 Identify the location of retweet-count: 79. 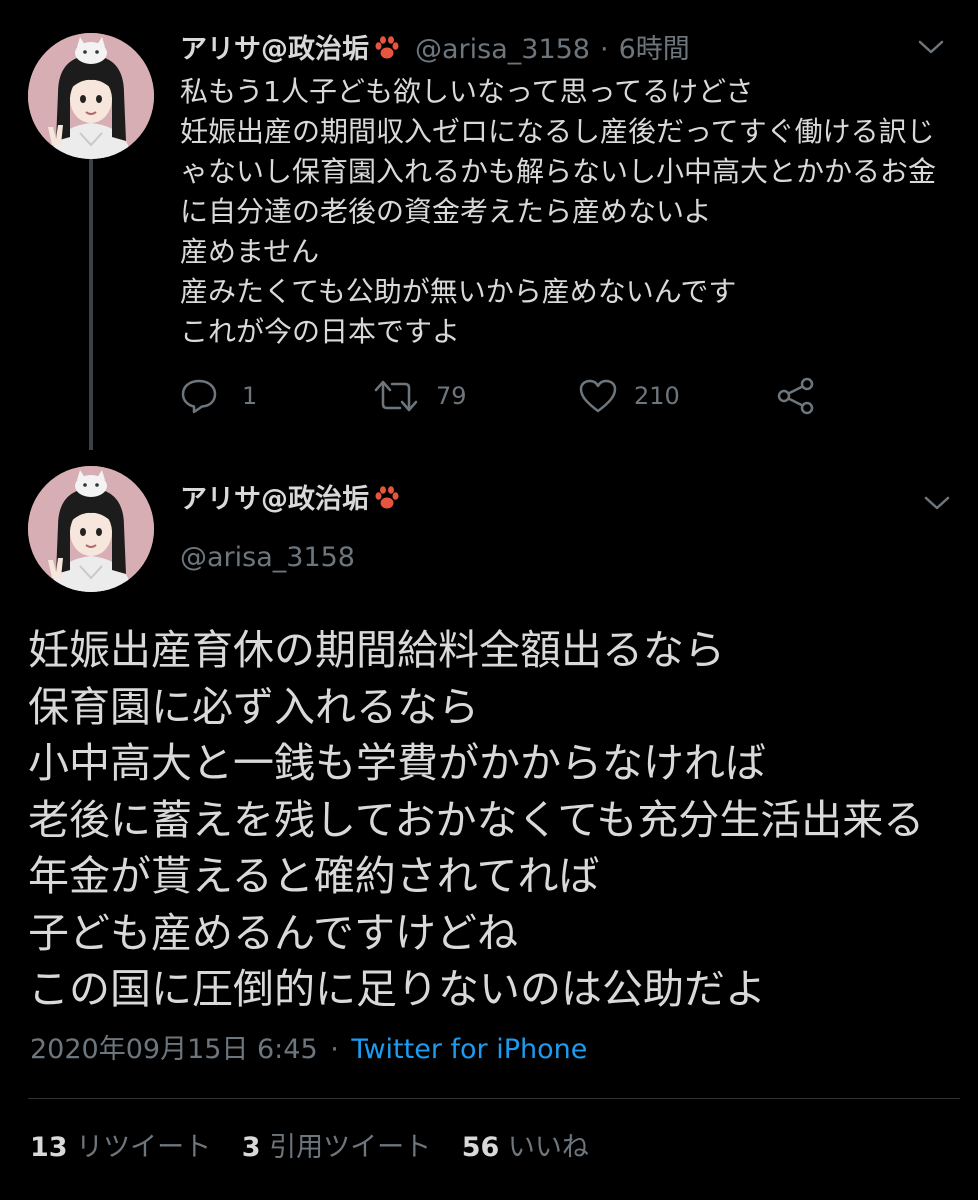
(451, 396).